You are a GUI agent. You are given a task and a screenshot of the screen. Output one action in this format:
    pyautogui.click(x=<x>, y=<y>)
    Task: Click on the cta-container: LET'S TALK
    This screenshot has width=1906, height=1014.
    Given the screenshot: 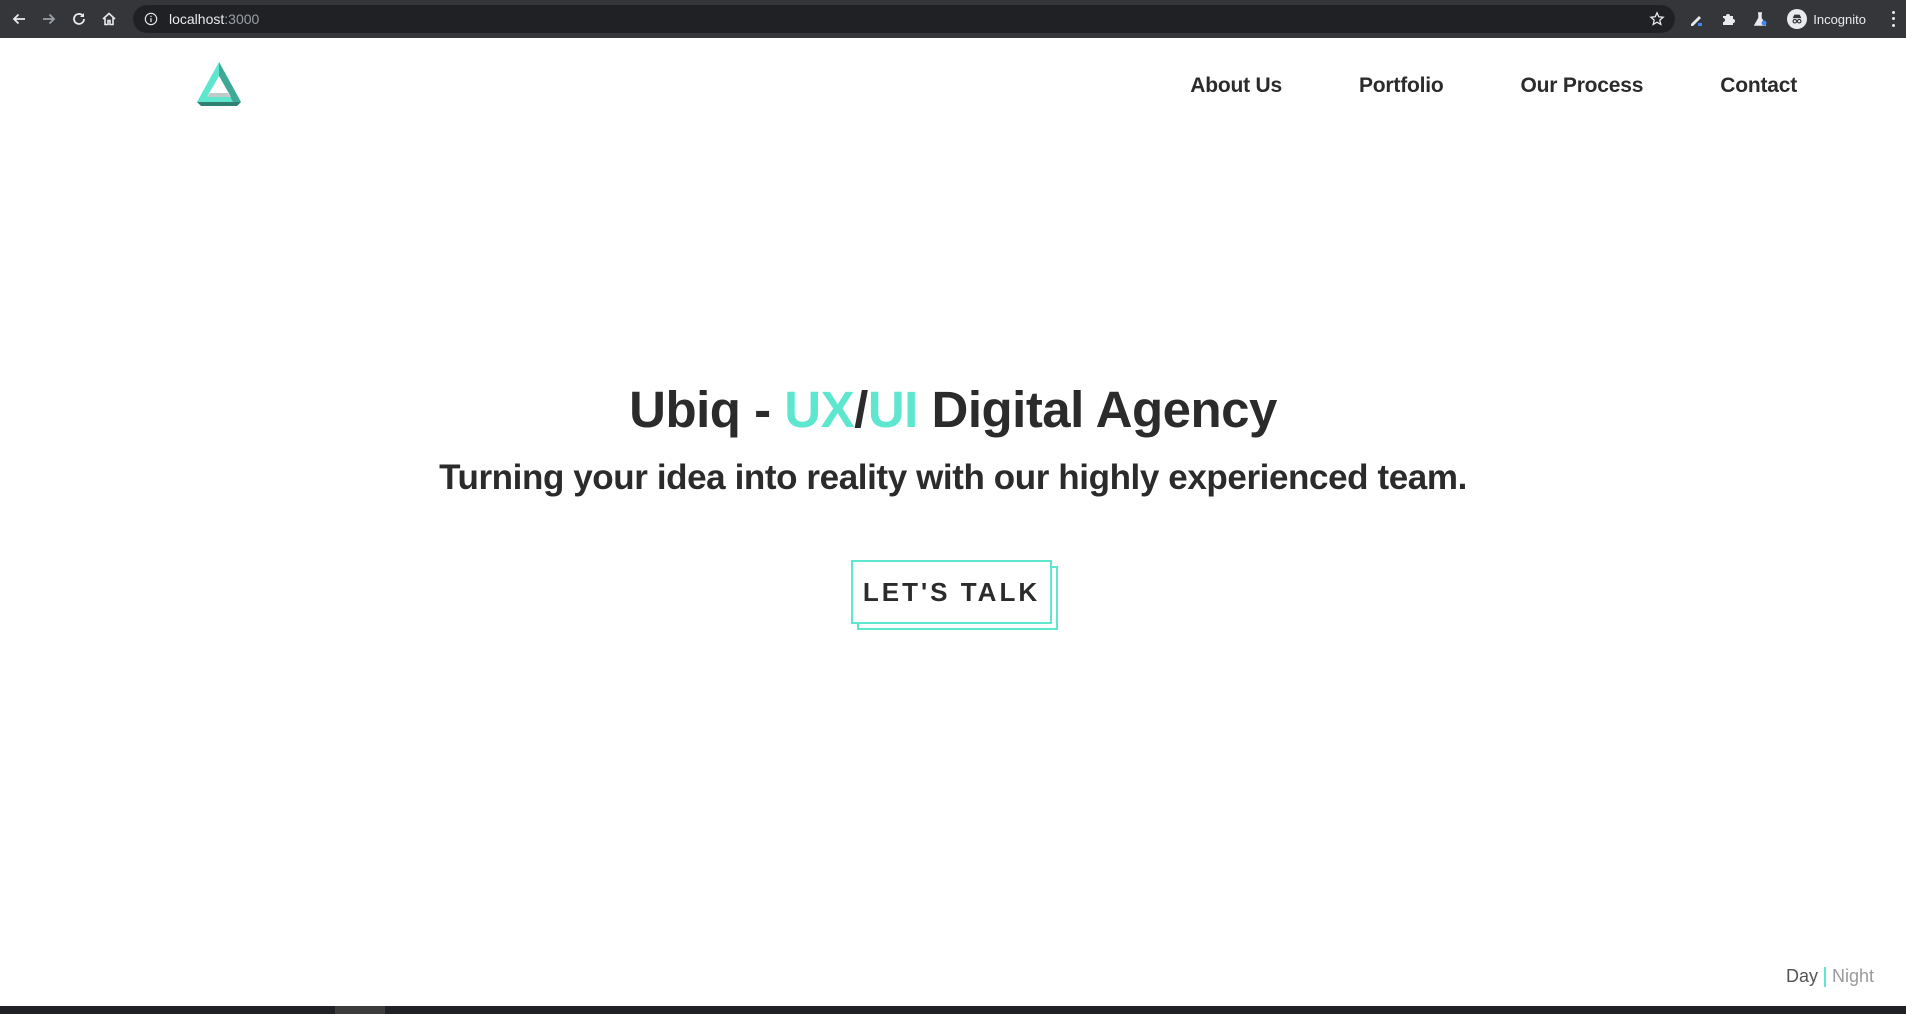 What is the action you would take?
    pyautogui.click(x=954, y=595)
    